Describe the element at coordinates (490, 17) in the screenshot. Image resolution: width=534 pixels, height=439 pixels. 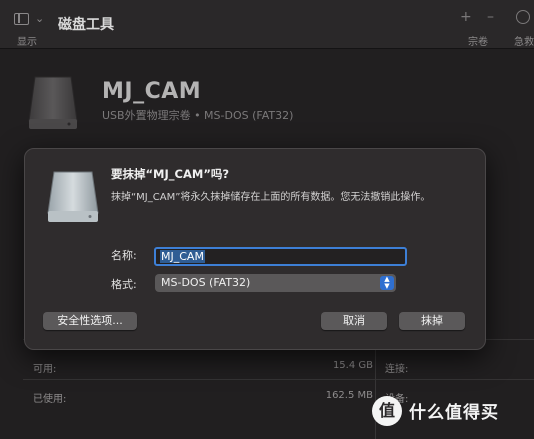
I see `remove-volume-icon: –` at that location.